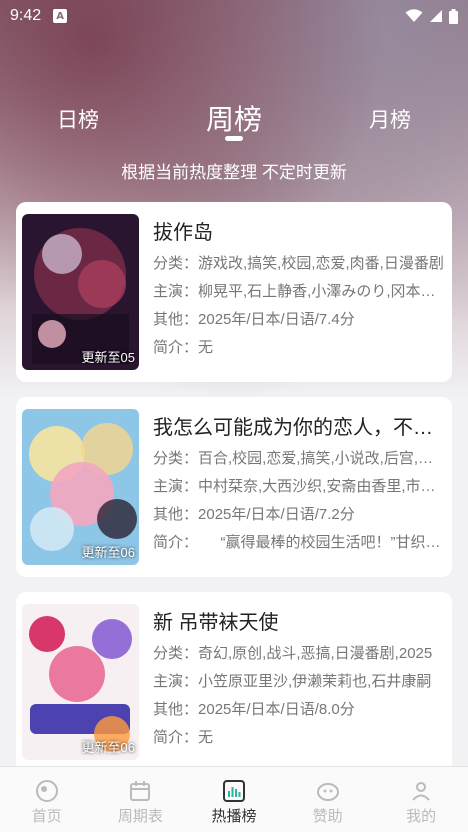 This screenshot has height=832, width=468. What do you see at coordinates (276, 319) in the screenshot?
I see `show-other: 2025年/日本/日语/7.4分` at bounding box center [276, 319].